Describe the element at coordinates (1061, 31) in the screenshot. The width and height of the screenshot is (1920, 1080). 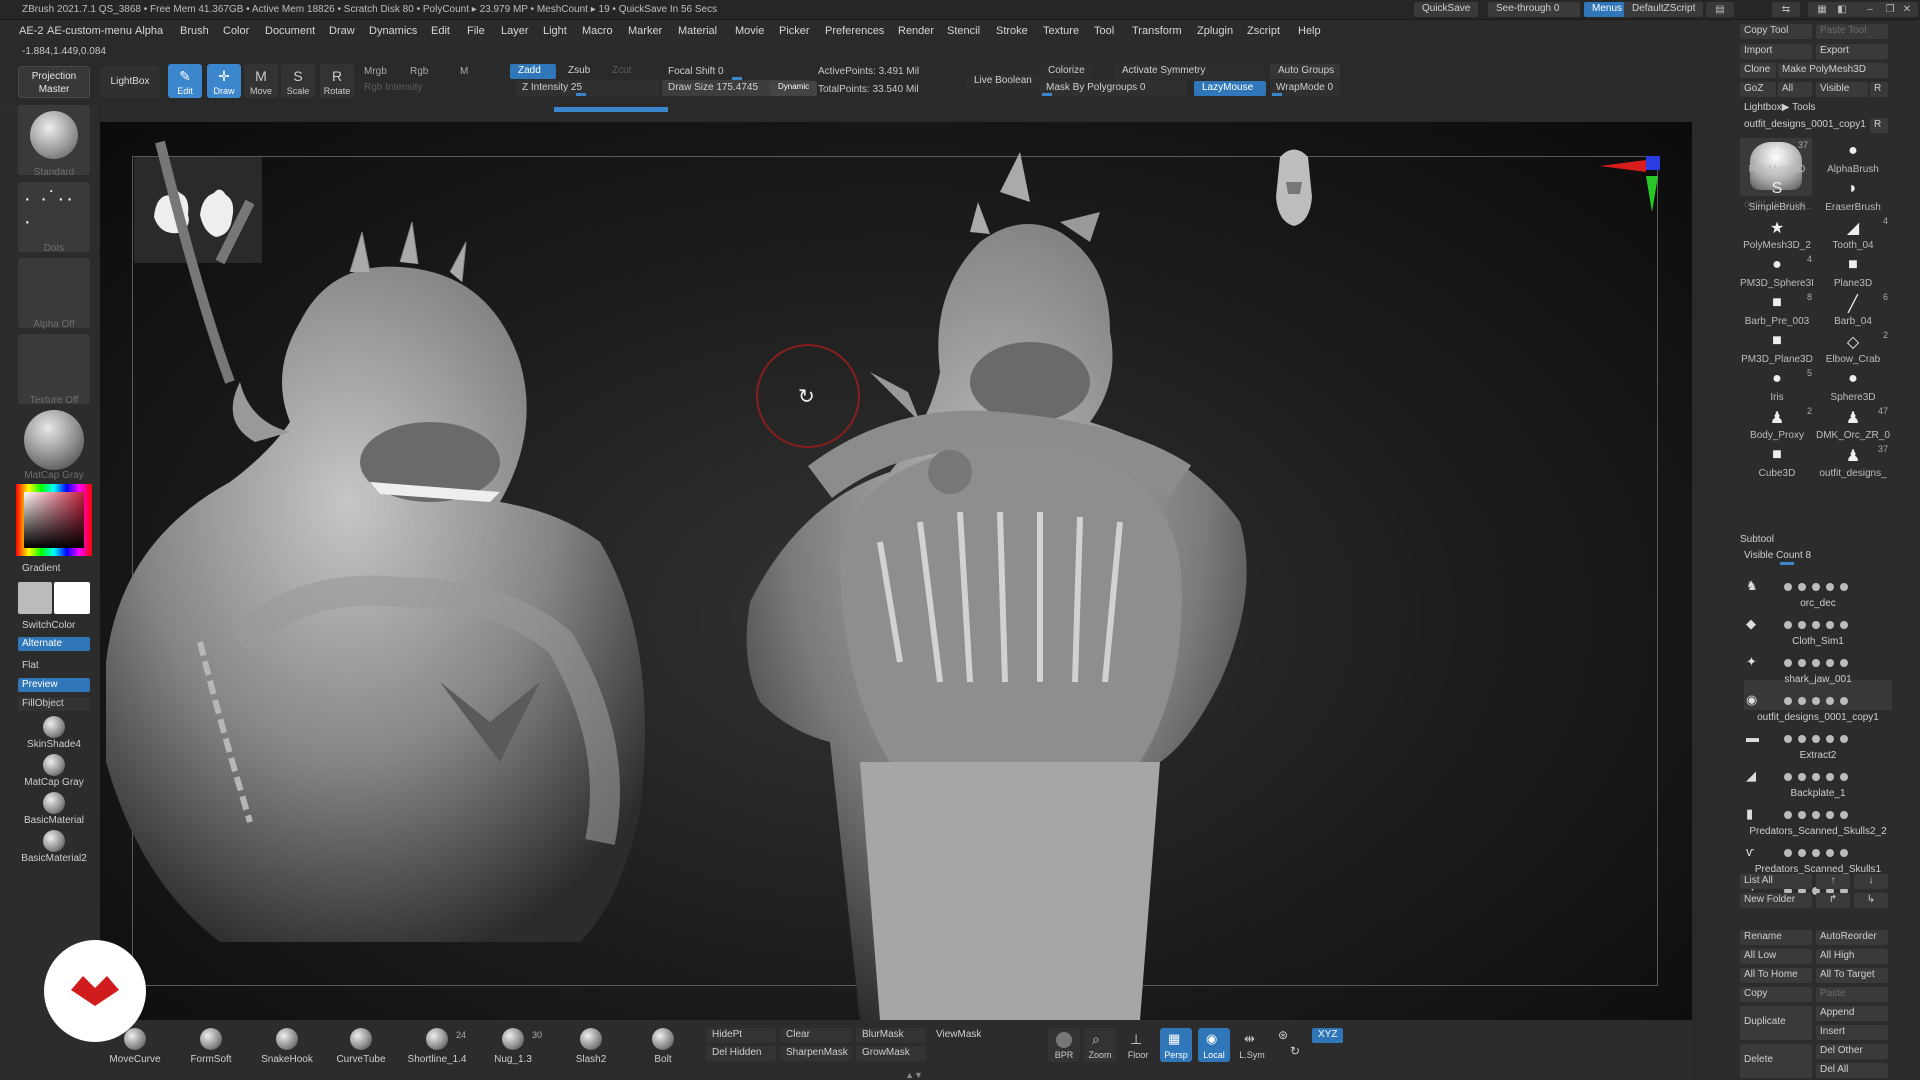
I see `menu-texture: Texture` at that location.